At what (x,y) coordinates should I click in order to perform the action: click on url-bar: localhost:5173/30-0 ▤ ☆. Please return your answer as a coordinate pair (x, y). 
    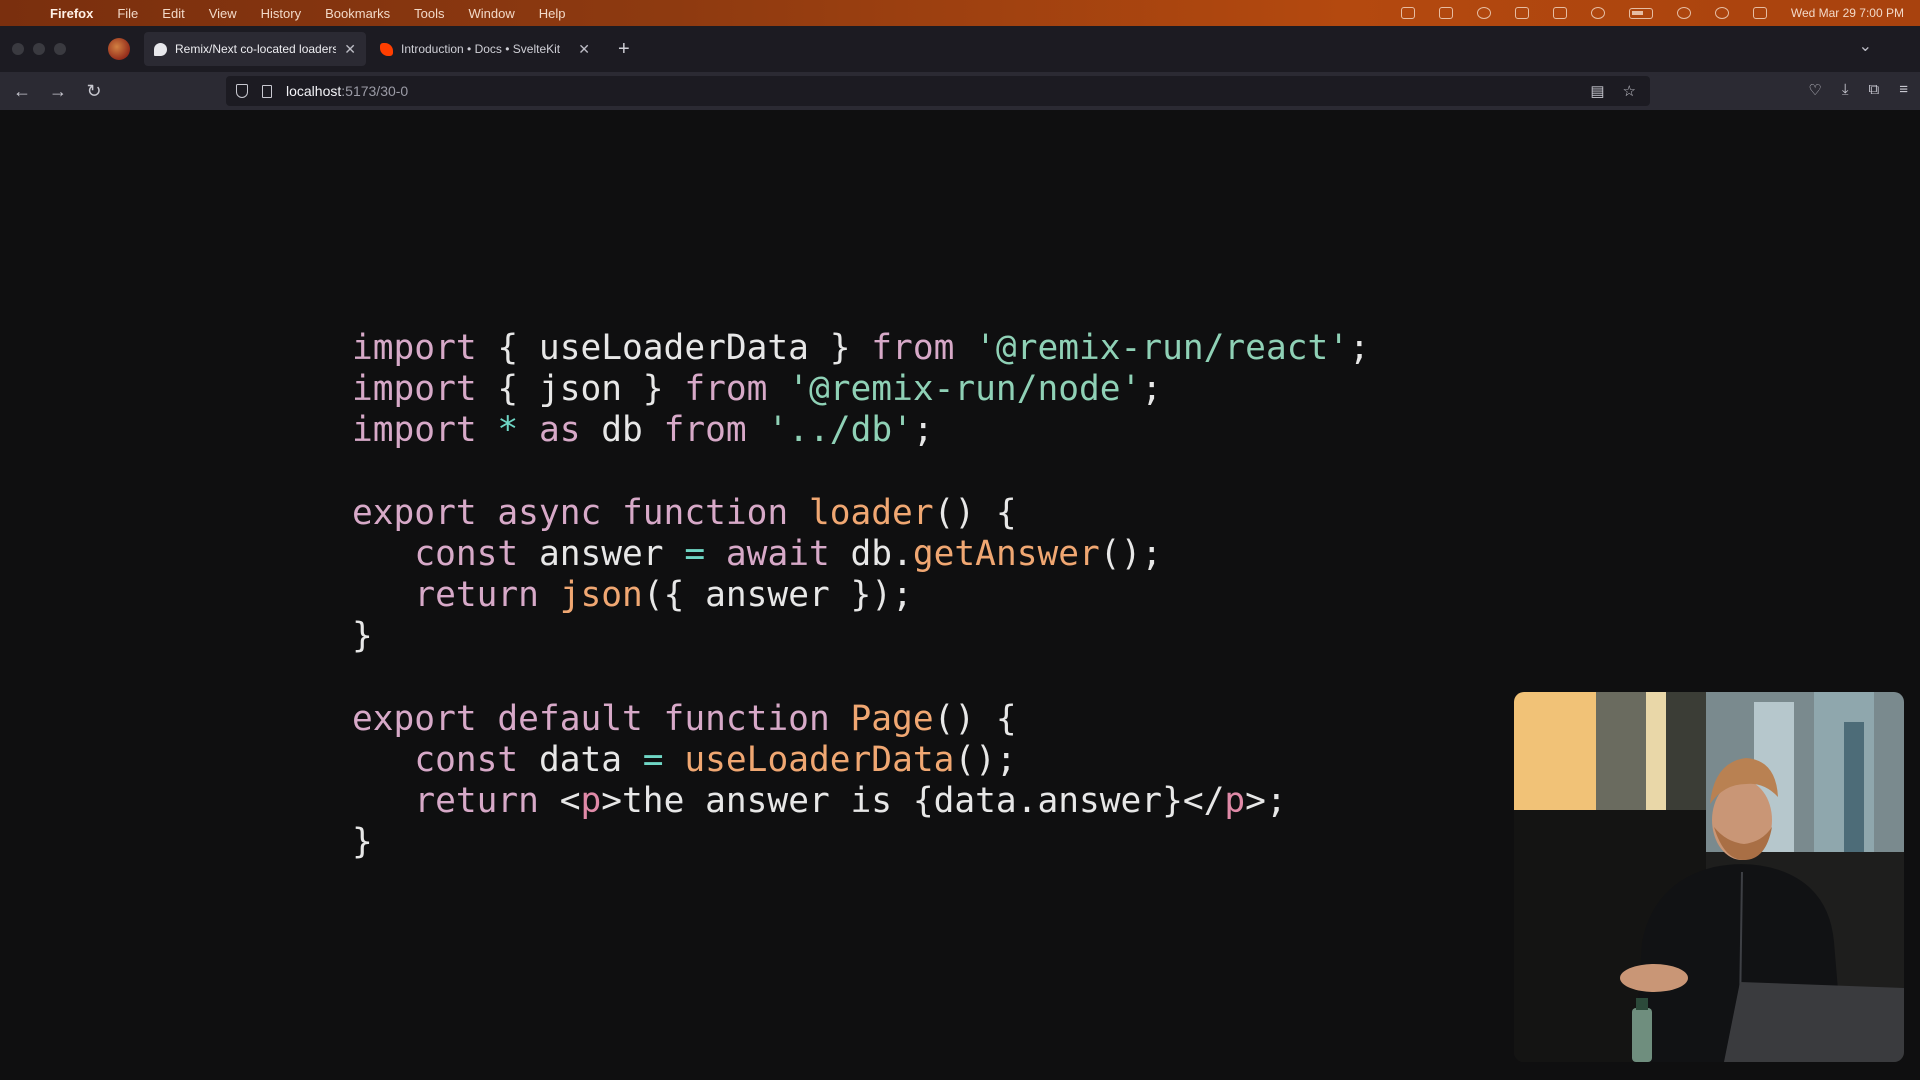
    Looking at the image, I should click on (938, 91).